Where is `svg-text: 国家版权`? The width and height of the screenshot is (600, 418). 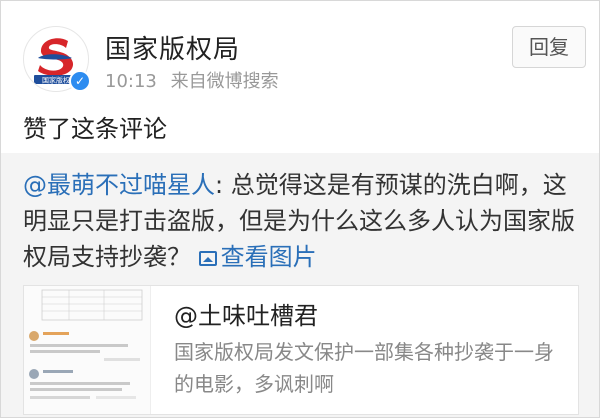
svg-text: 国家版权 is located at coordinates (56, 80).